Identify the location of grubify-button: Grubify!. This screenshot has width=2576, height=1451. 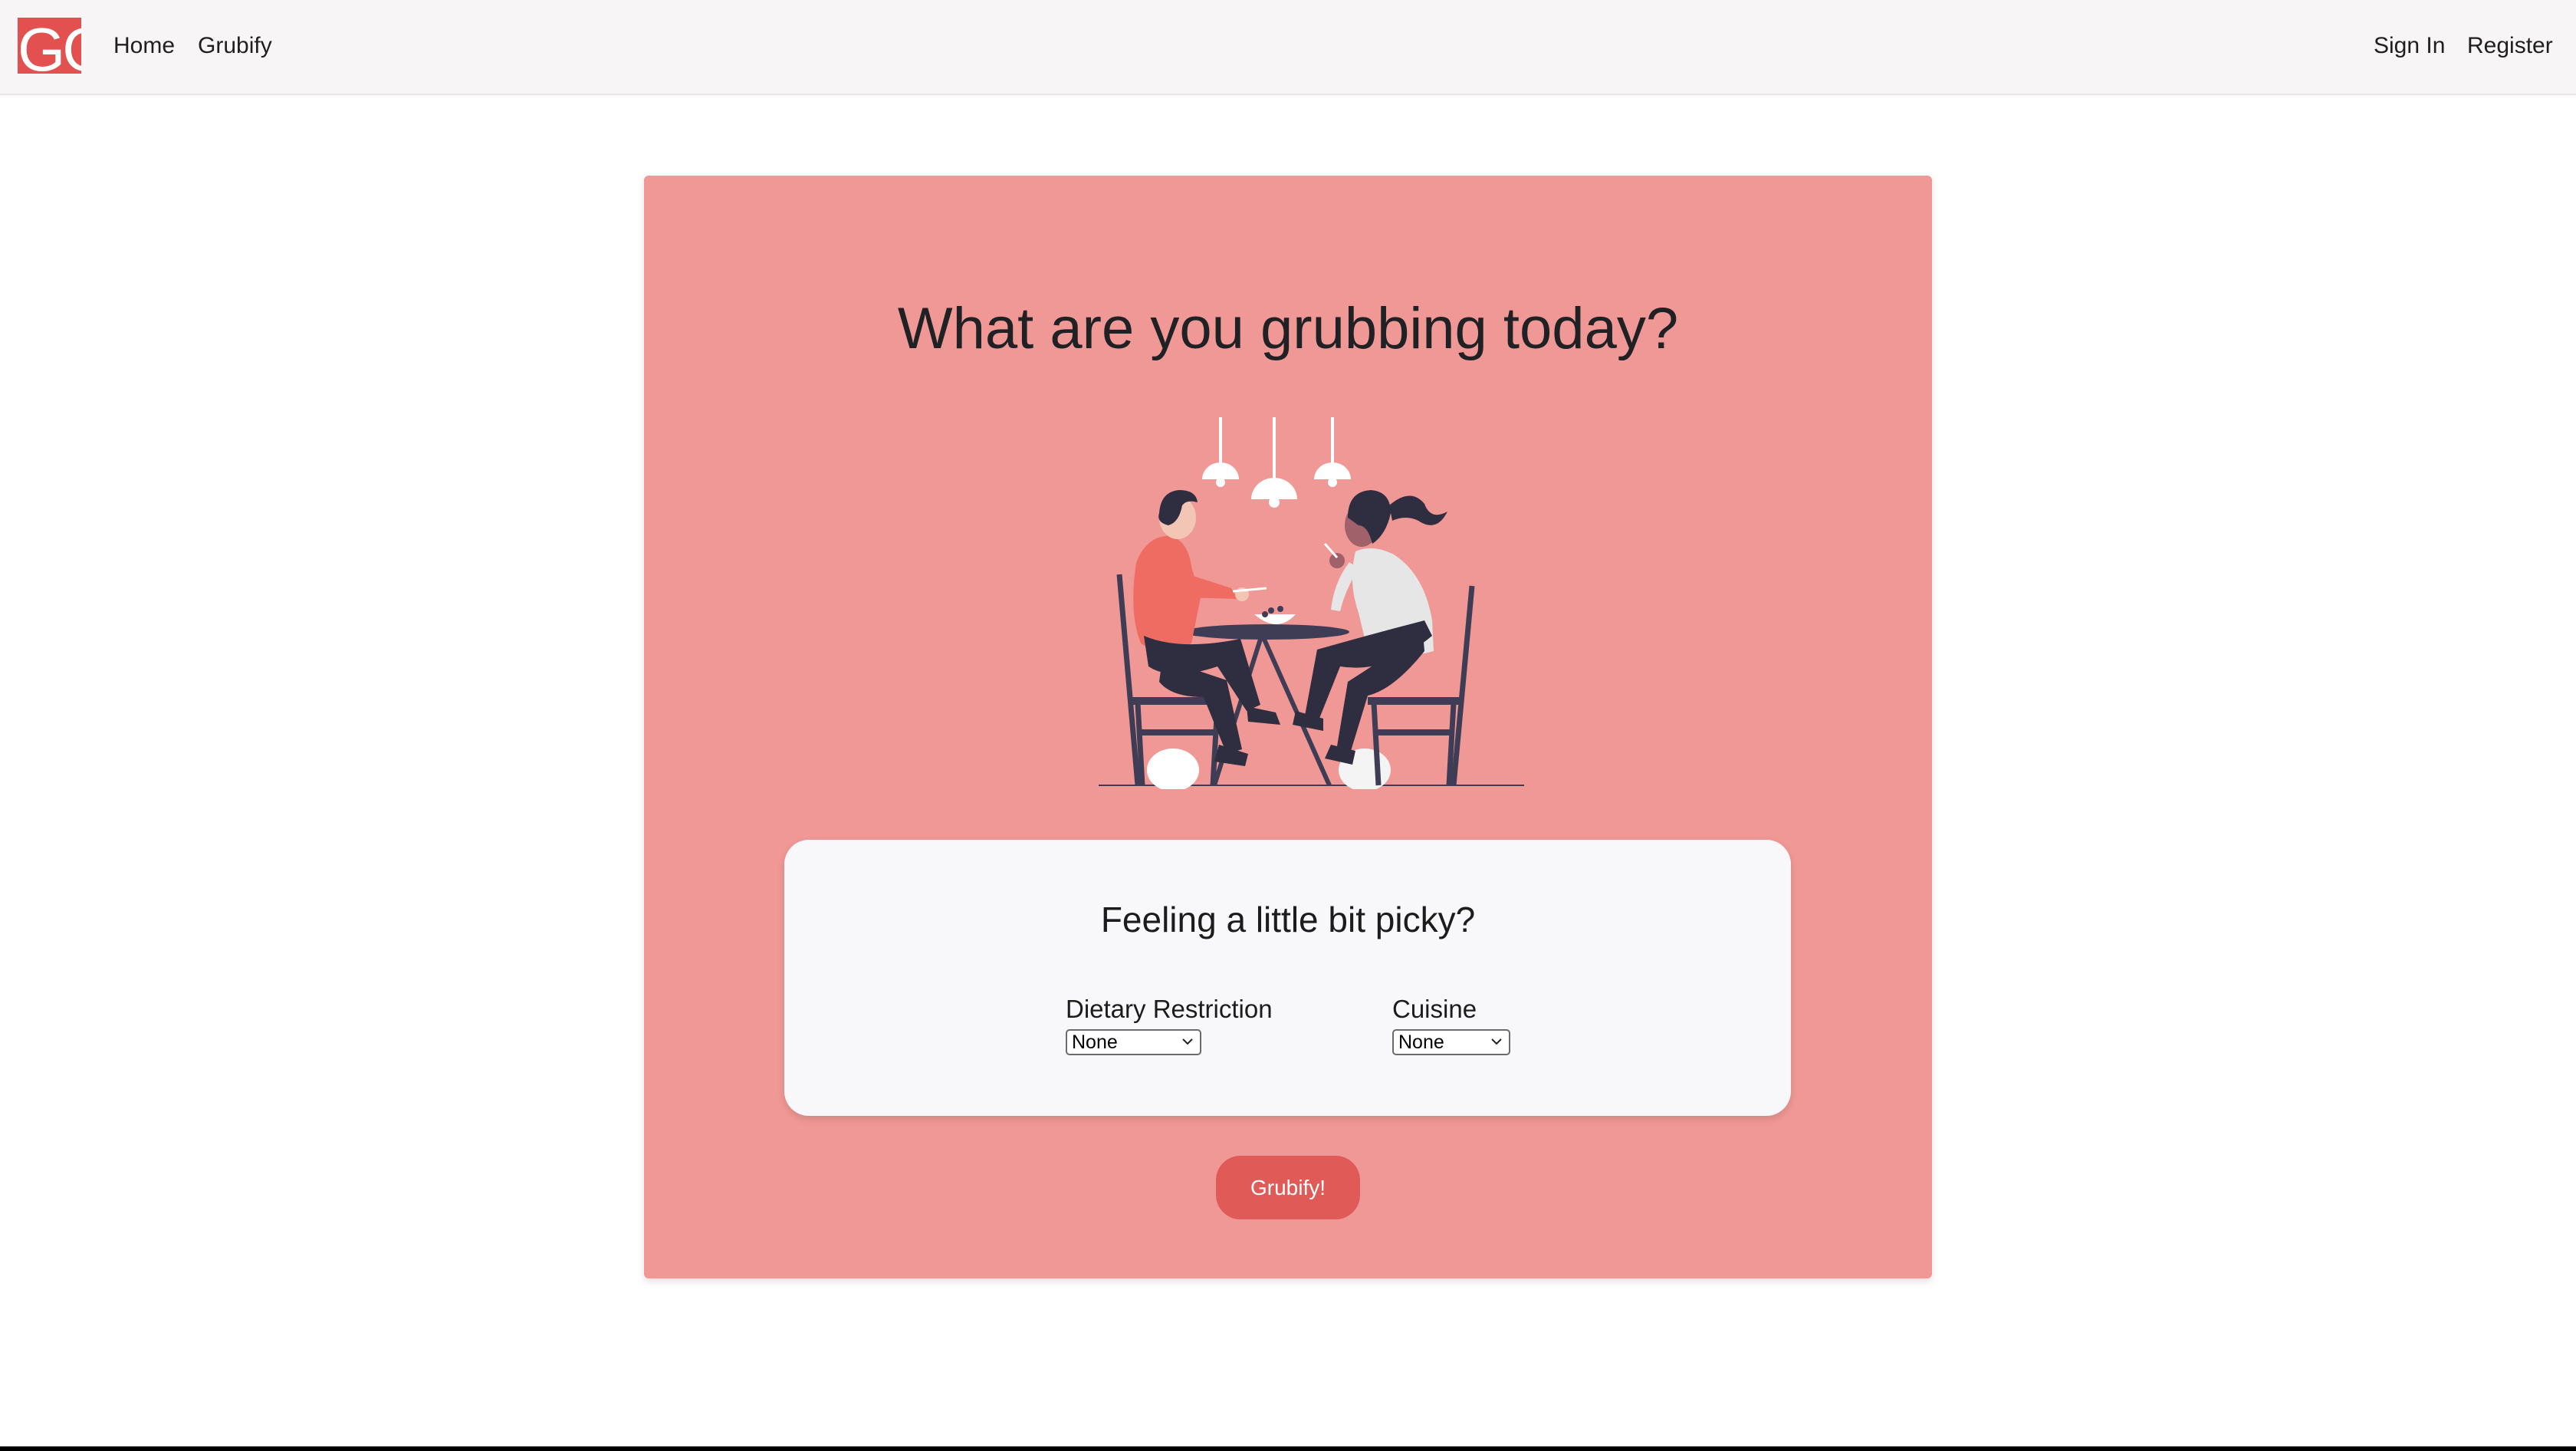
(1288, 1187).